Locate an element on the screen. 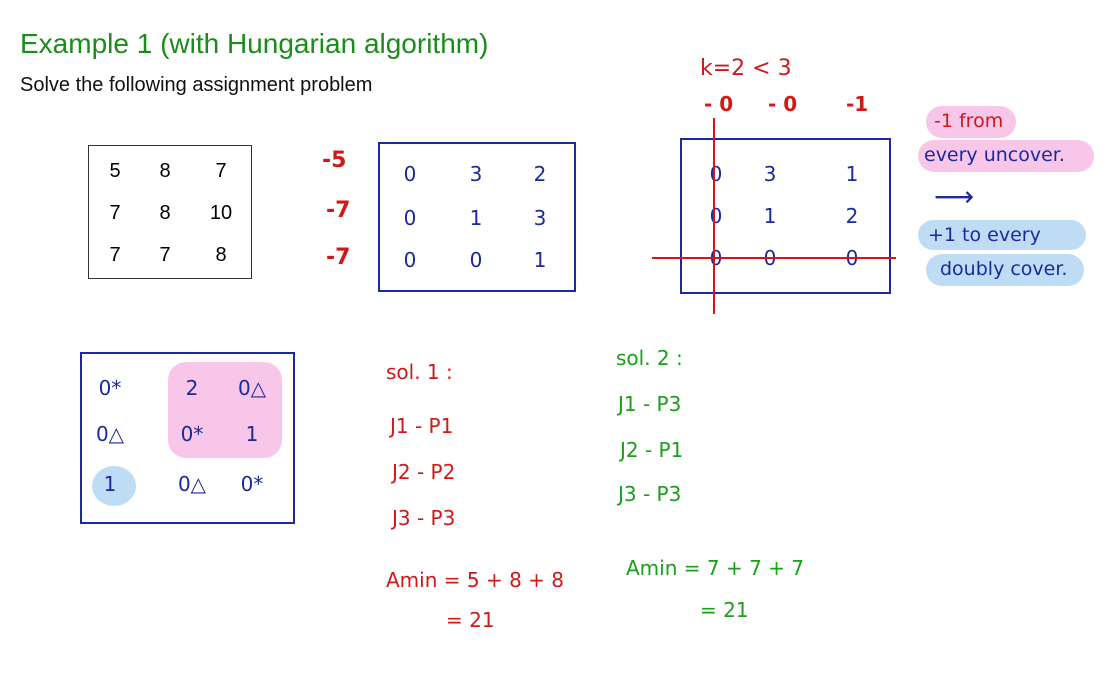  problem-statement: Solve the following assignment problem is located at coordinates (196, 85).